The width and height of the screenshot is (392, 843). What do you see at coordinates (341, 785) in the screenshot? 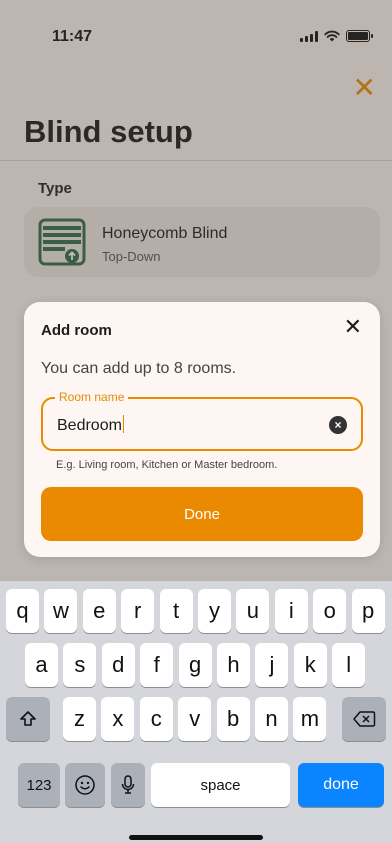
I see `keyboard-done-key: done` at bounding box center [341, 785].